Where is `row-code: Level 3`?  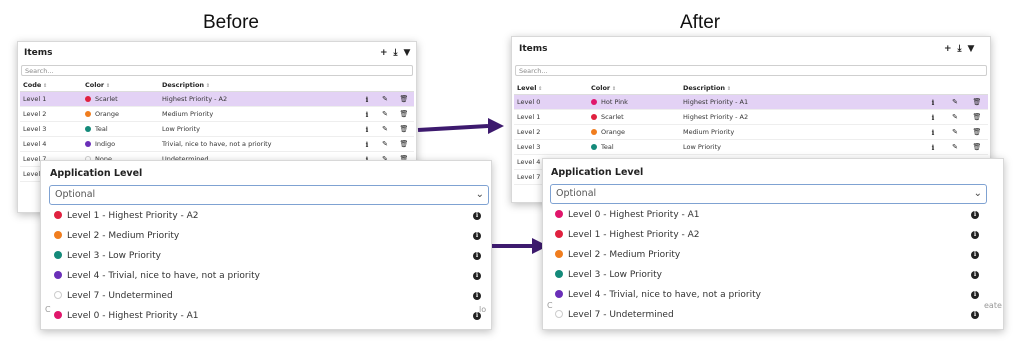 row-code: Level 3 is located at coordinates (551, 147).